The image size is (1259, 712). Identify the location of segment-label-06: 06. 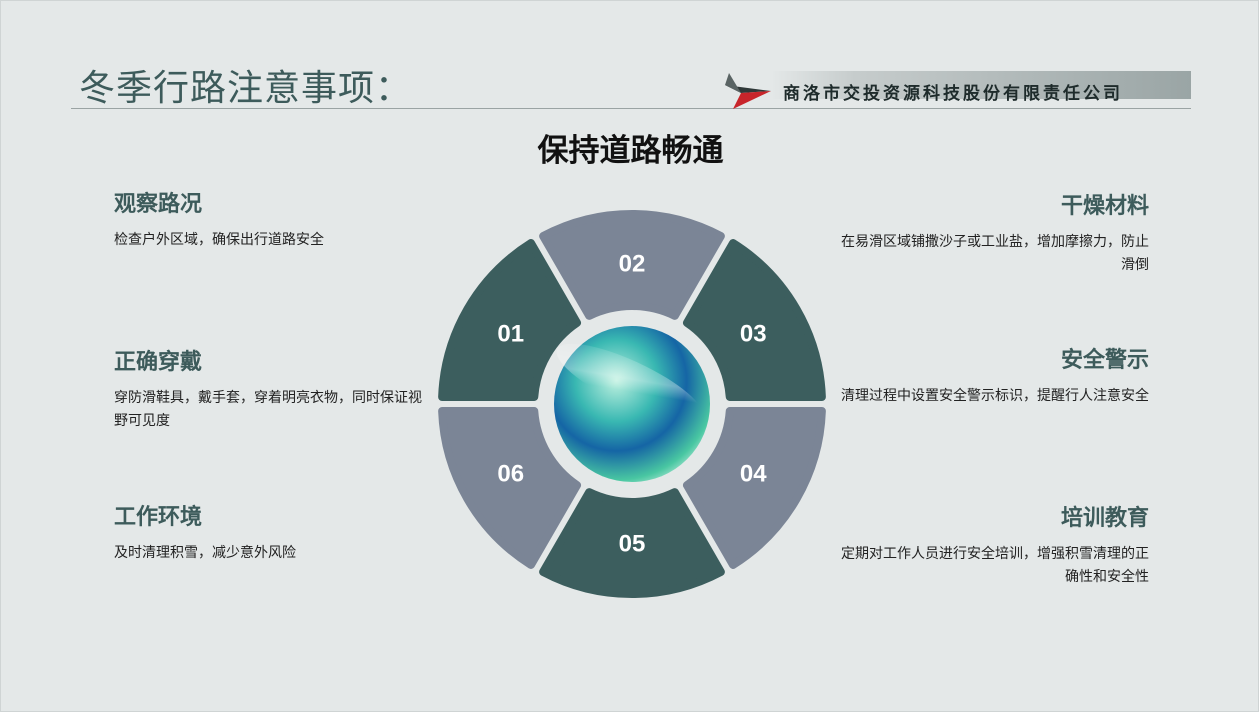
(510, 474).